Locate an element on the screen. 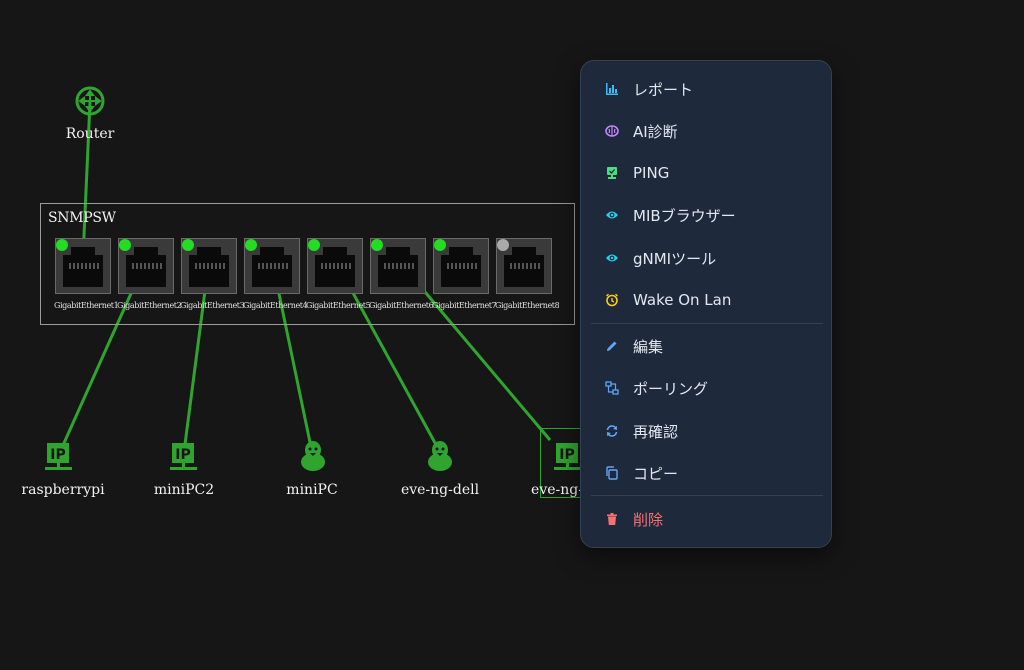 The height and width of the screenshot is (670, 1024). menu-item-label: Wake On Lan is located at coordinates (682, 300).